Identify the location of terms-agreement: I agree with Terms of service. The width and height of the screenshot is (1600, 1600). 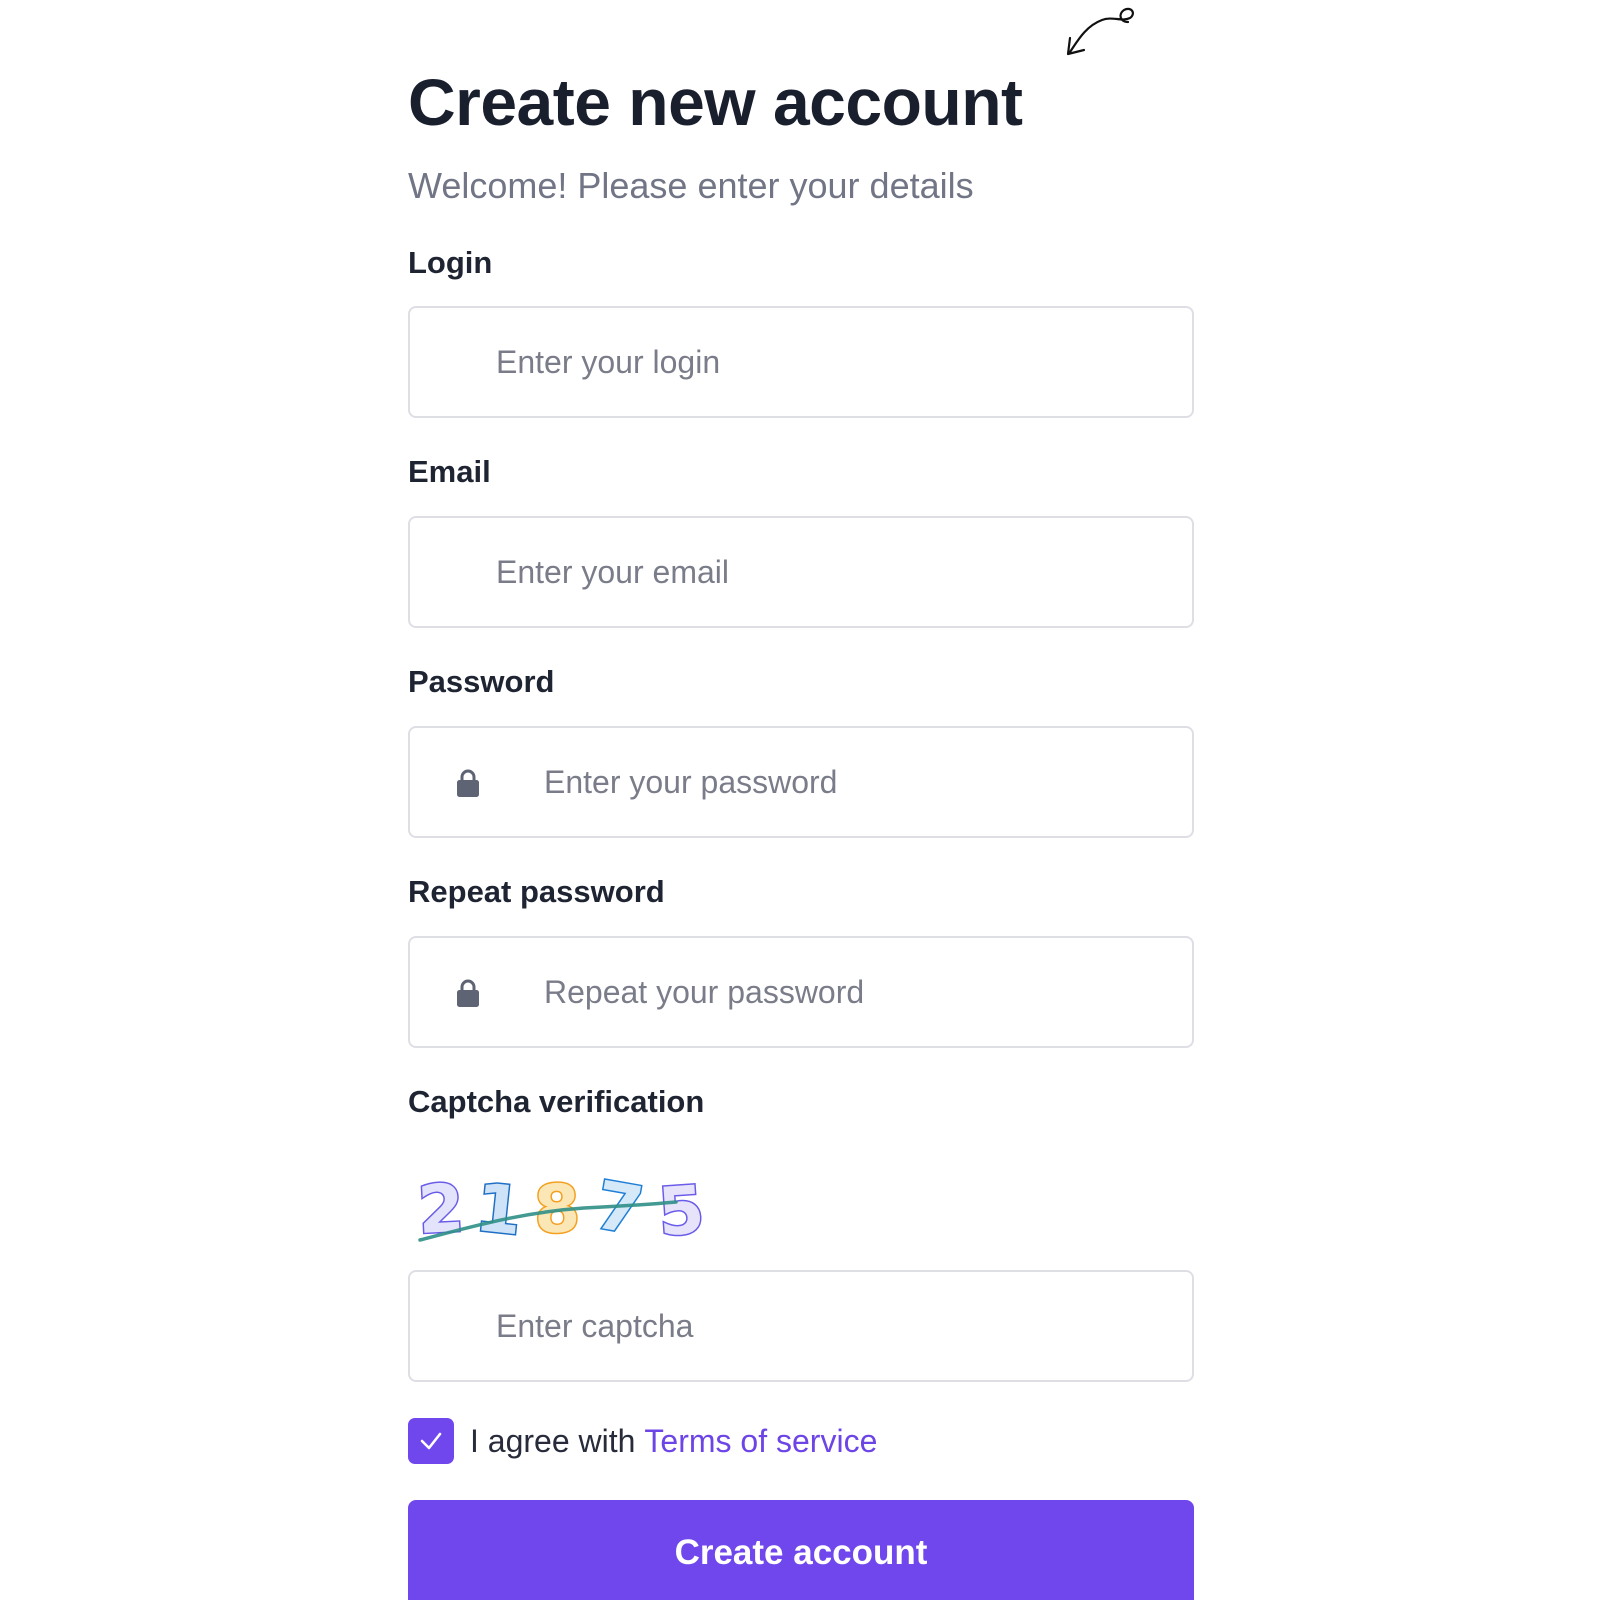
(642, 1441).